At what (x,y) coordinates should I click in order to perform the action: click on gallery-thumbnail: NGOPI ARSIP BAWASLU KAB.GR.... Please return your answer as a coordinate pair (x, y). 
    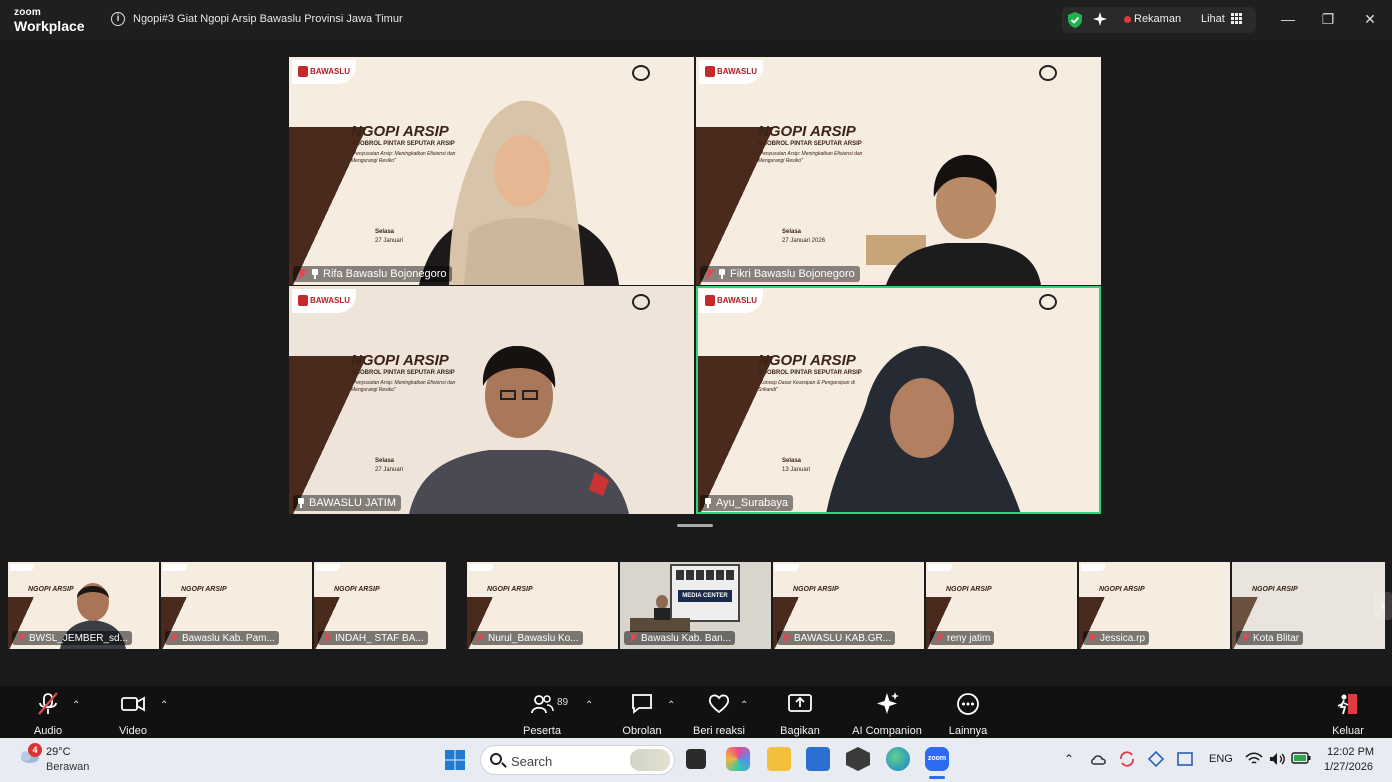
    Looking at the image, I should click on (849, 605).